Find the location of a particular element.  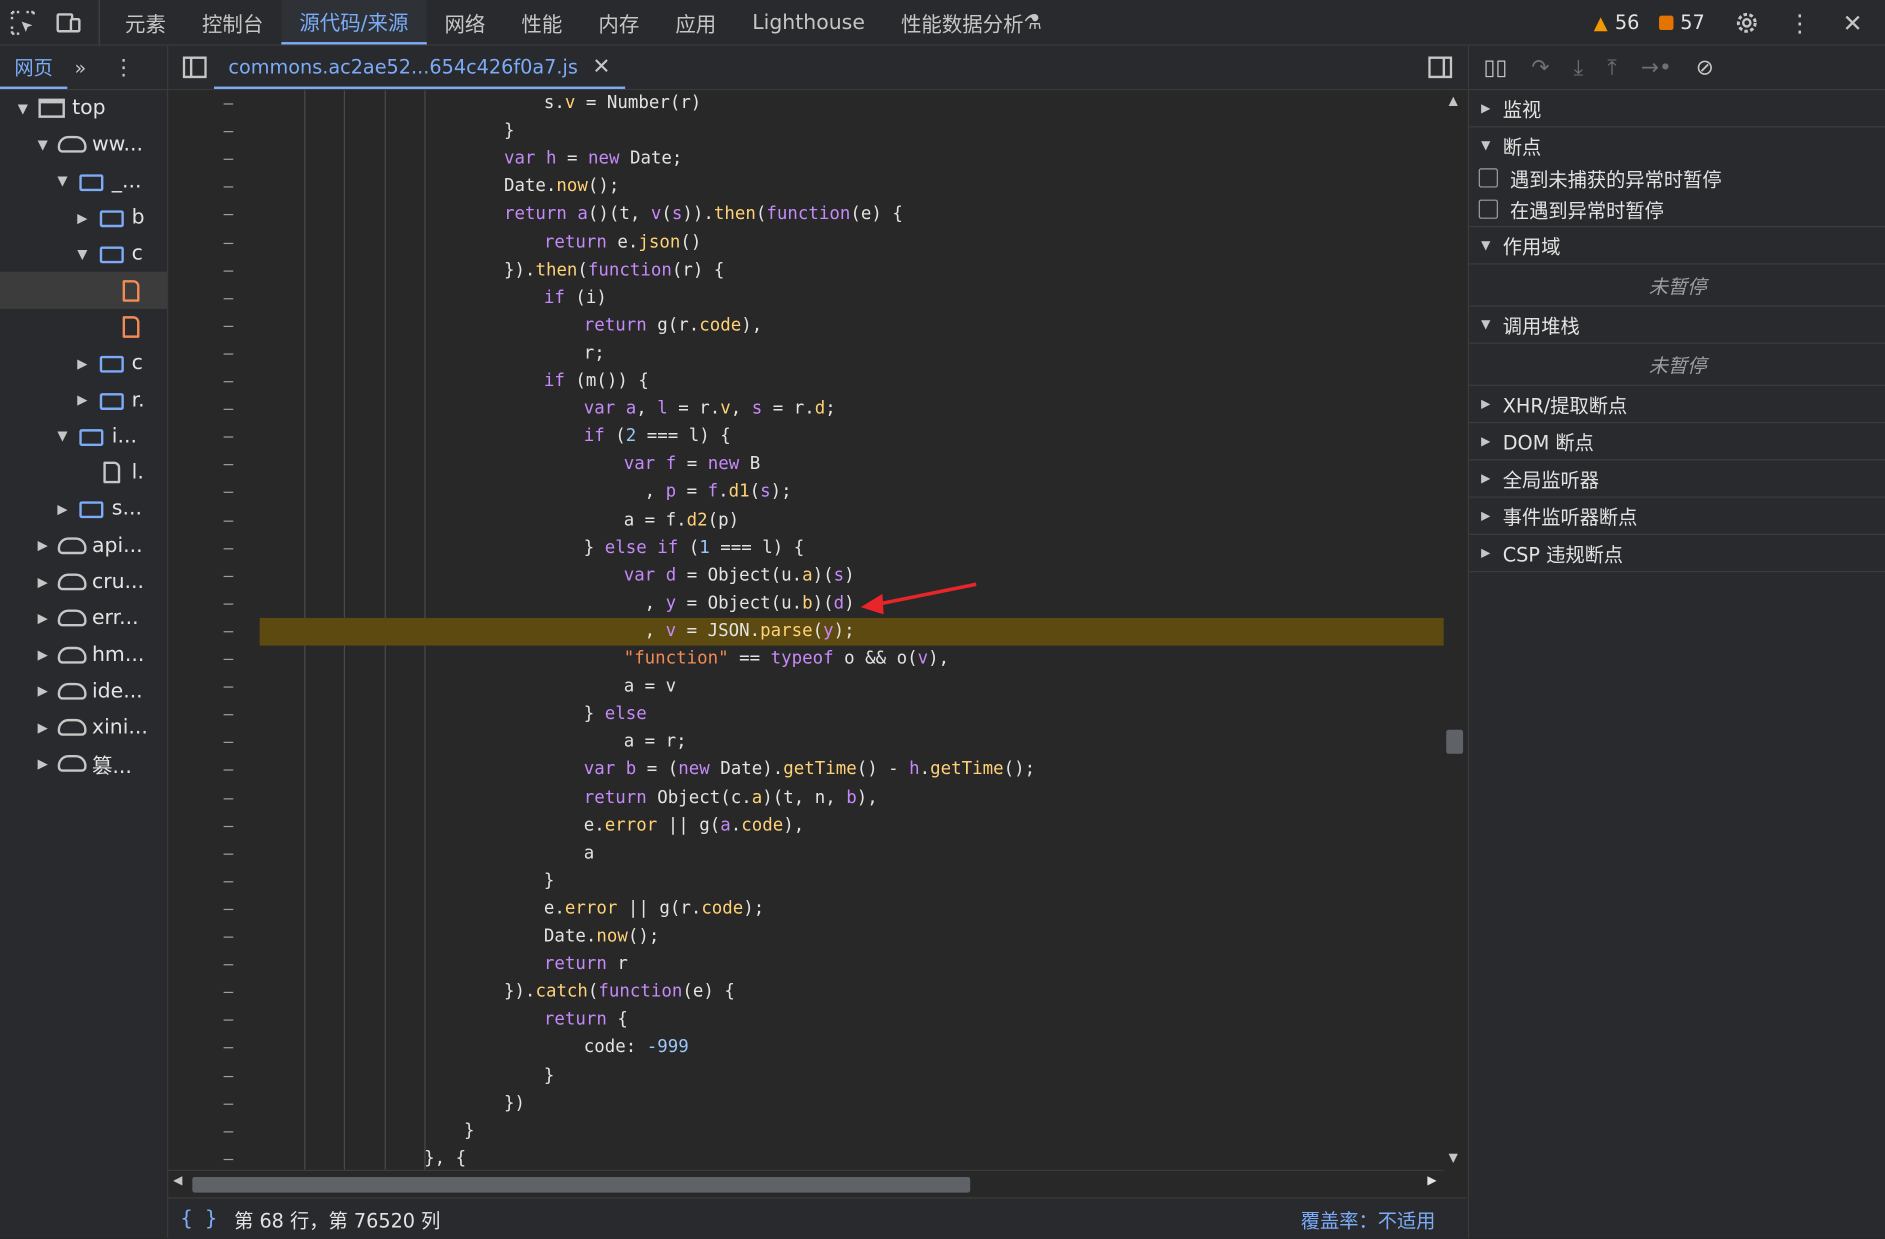

code-line: return r is located at coordinates (994, 965).